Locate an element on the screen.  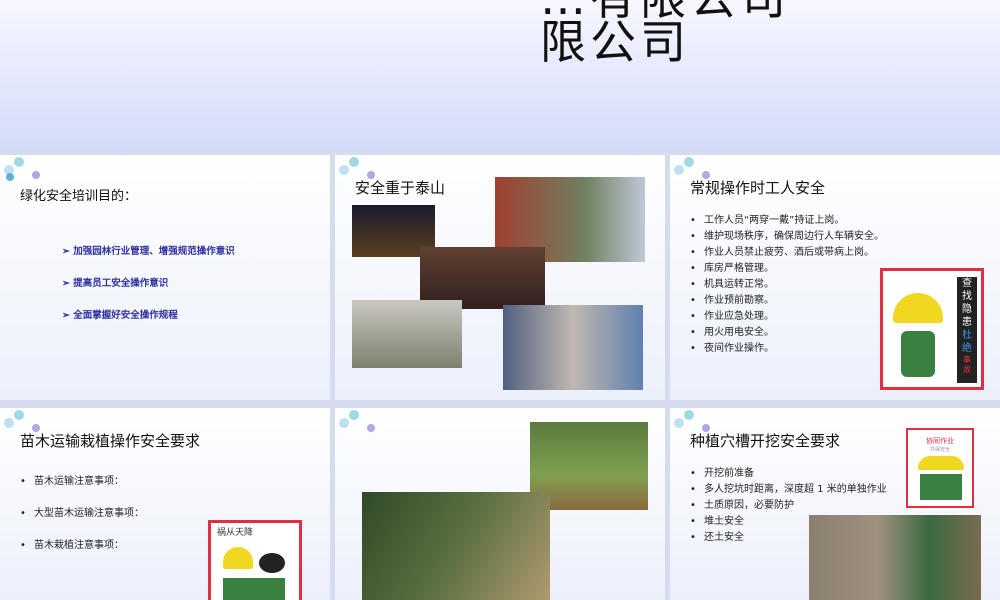
bullet-list: 苗木运输注意事项： 大型苗木运输注意事项： 苗木栽植注意事项： is located at coordinates (82, 514).